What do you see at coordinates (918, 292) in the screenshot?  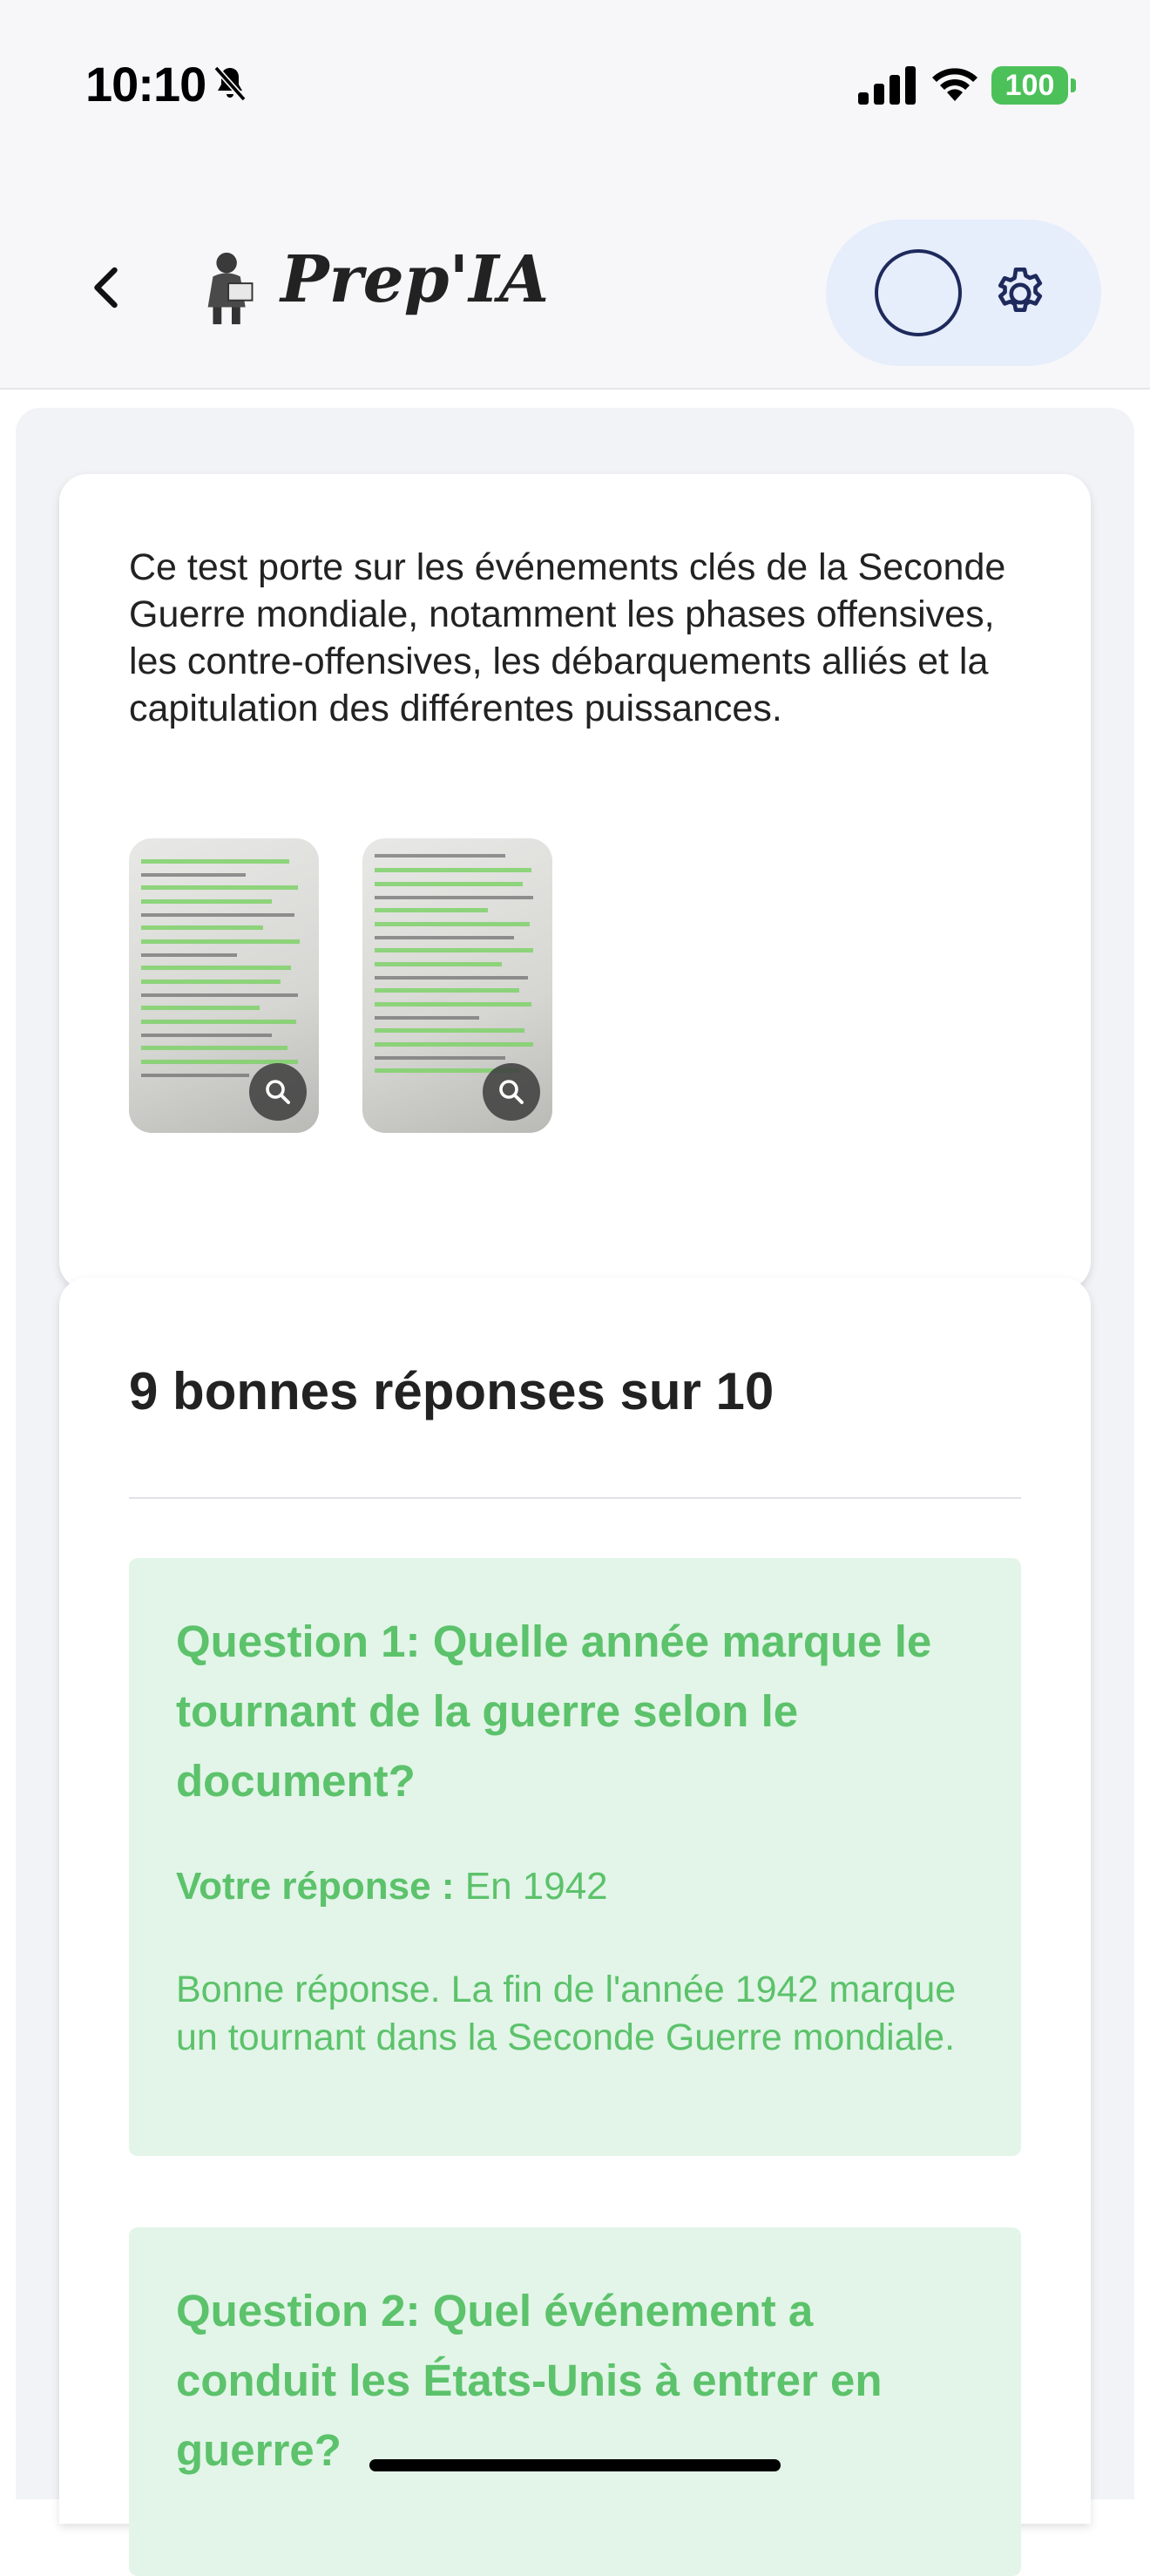 I see `avatar` at bounding box center [918, 292].